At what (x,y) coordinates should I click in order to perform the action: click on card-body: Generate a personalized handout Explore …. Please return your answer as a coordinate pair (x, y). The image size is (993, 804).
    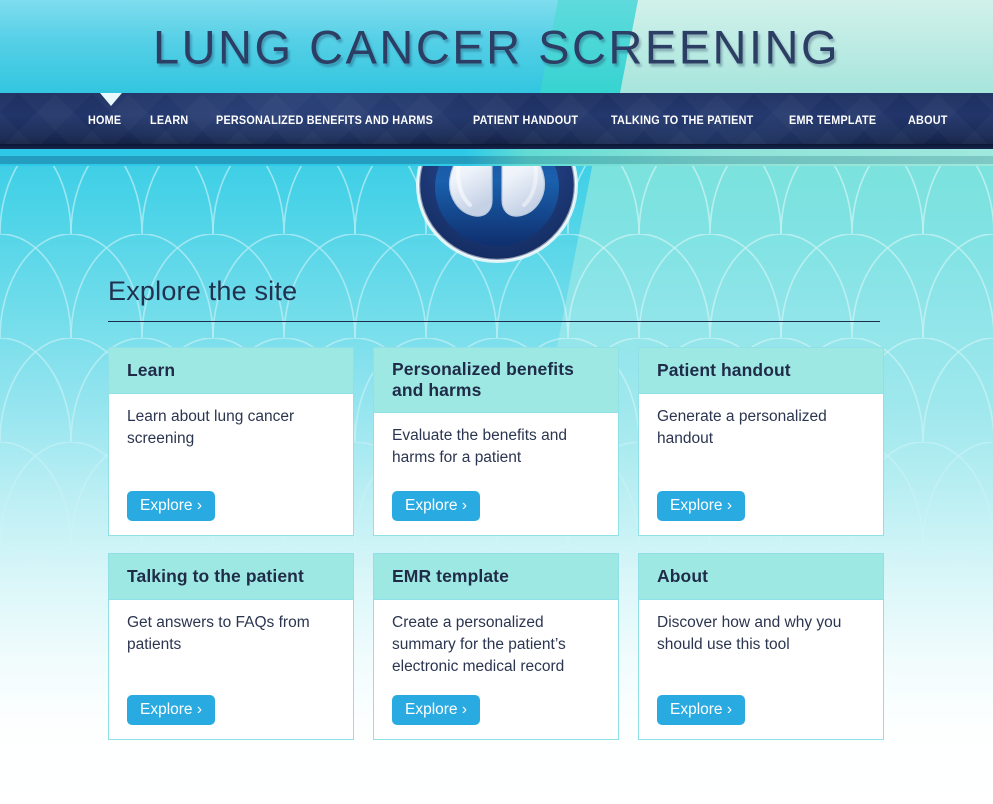
    Looking at the image, I should click on (761, 464).